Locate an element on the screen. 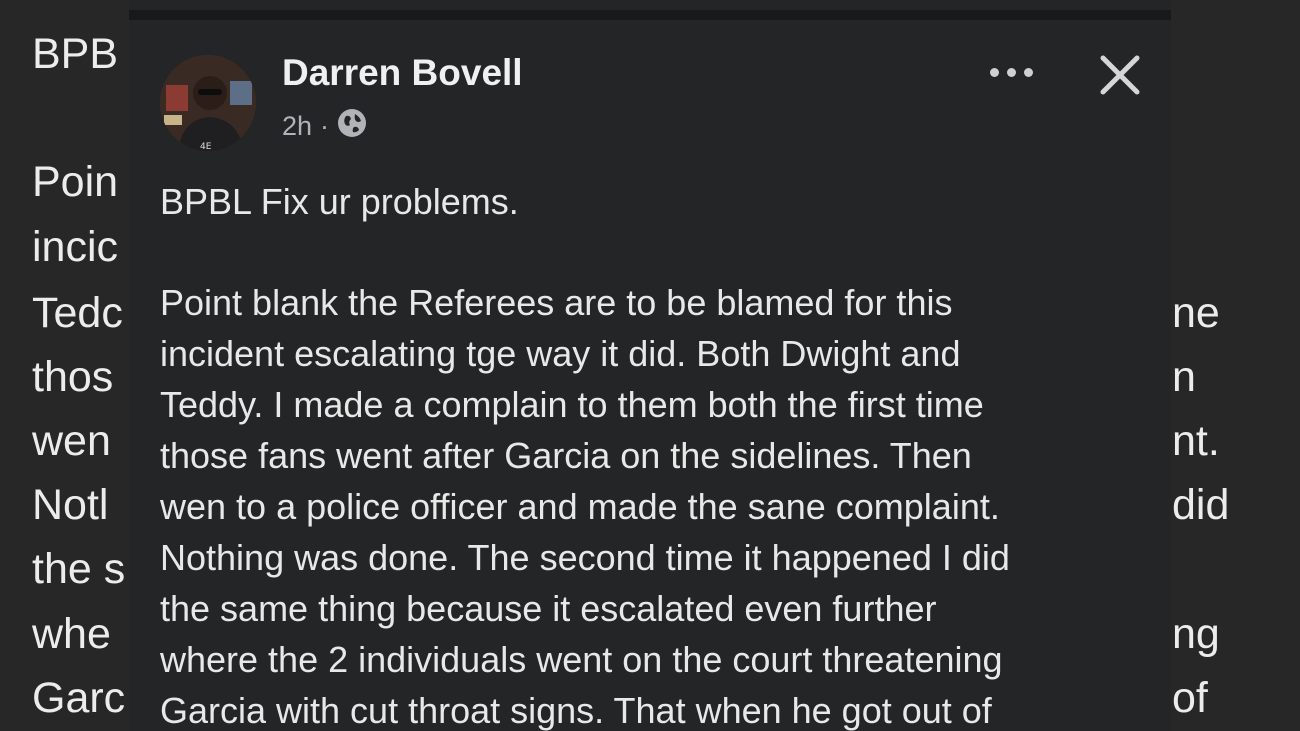 This screenshot has width=1300, height=731. more-options-button is located at coordinates (1011, 72).